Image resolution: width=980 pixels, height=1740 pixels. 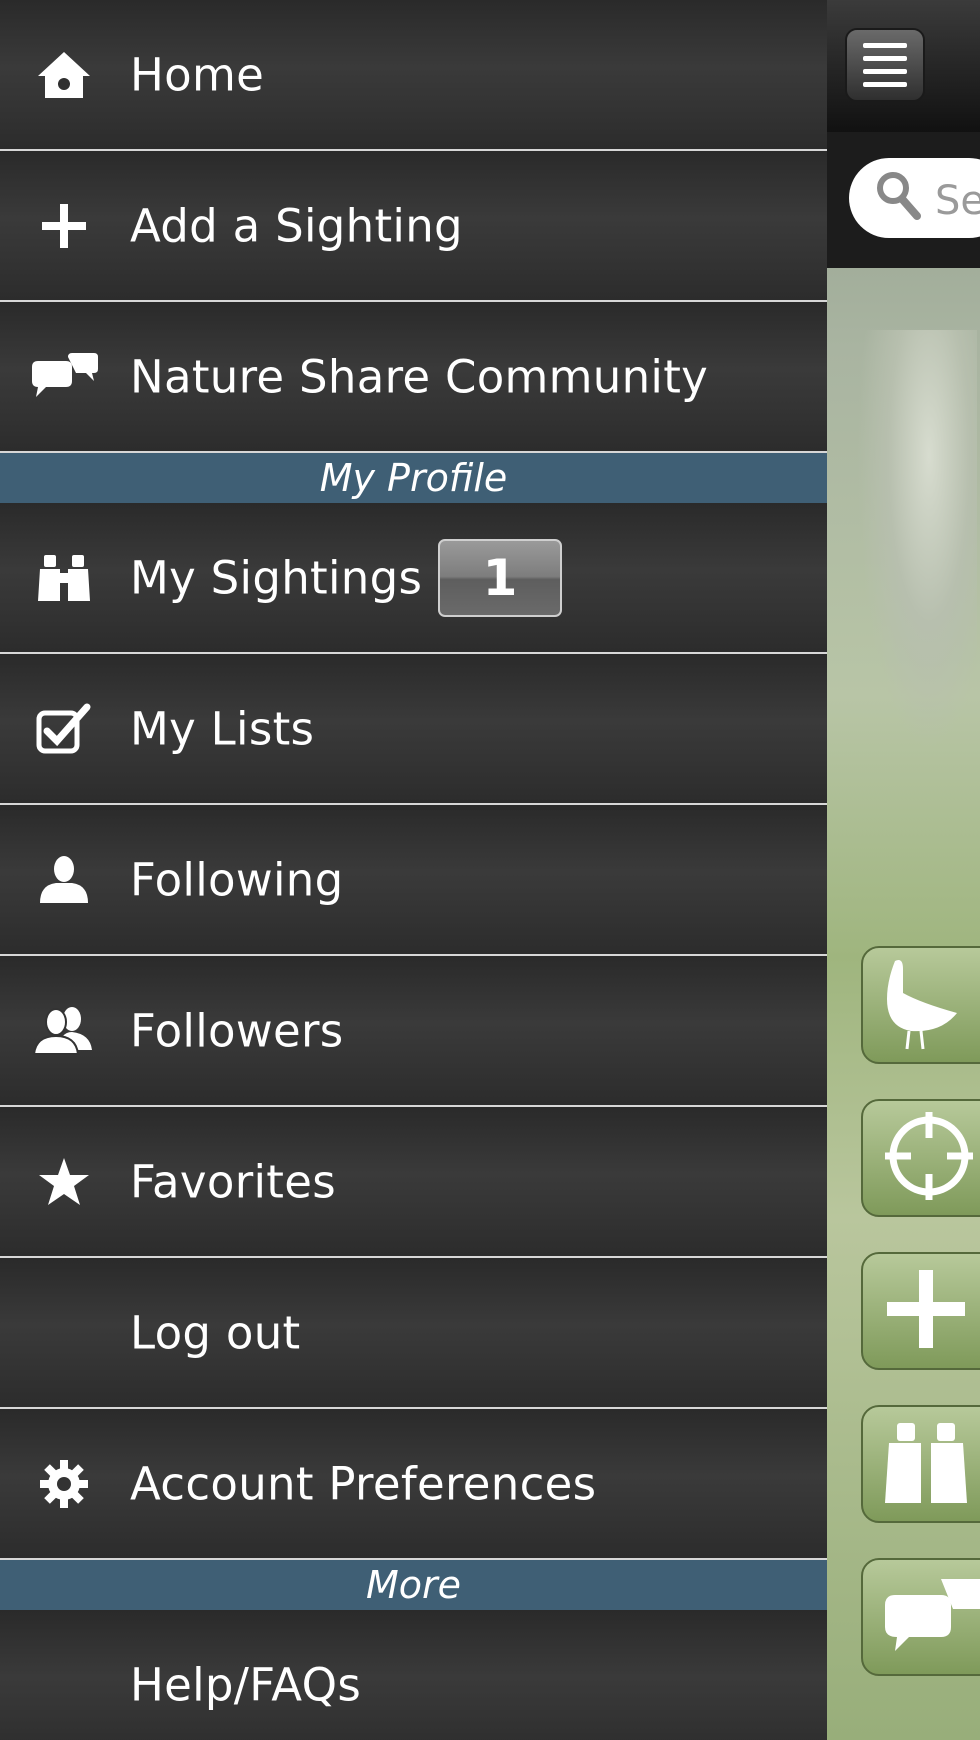 What do you see at coordinates (276, 577) in the screenshot?
I see `menu-item-label: My Sightings` at bounding box center [276, 577].